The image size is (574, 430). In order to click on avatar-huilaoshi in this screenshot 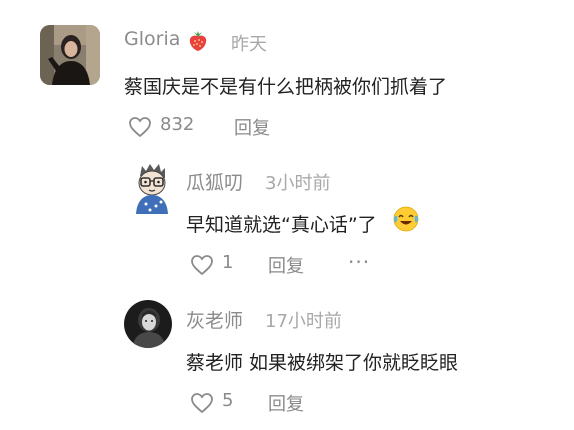, I will do `click(148, 324)`.